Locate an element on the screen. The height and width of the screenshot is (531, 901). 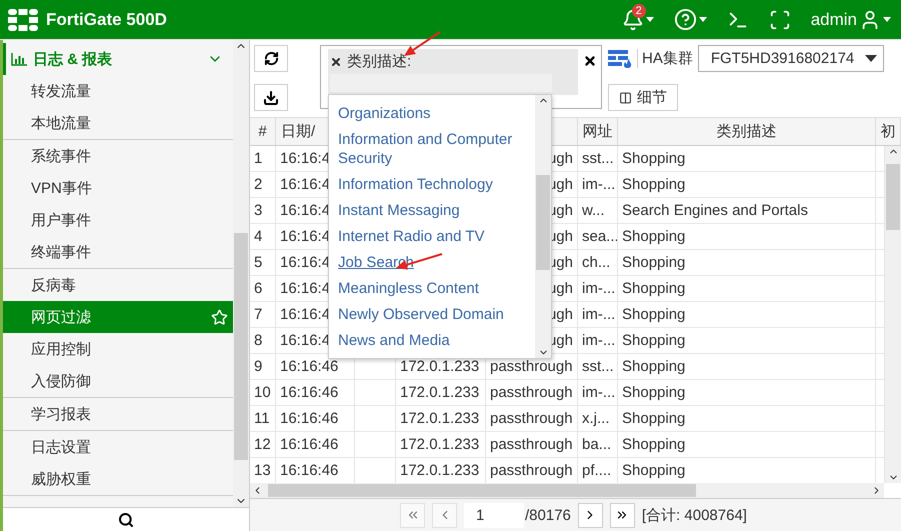
annotation-arrow is located at coordinates (422, 43).